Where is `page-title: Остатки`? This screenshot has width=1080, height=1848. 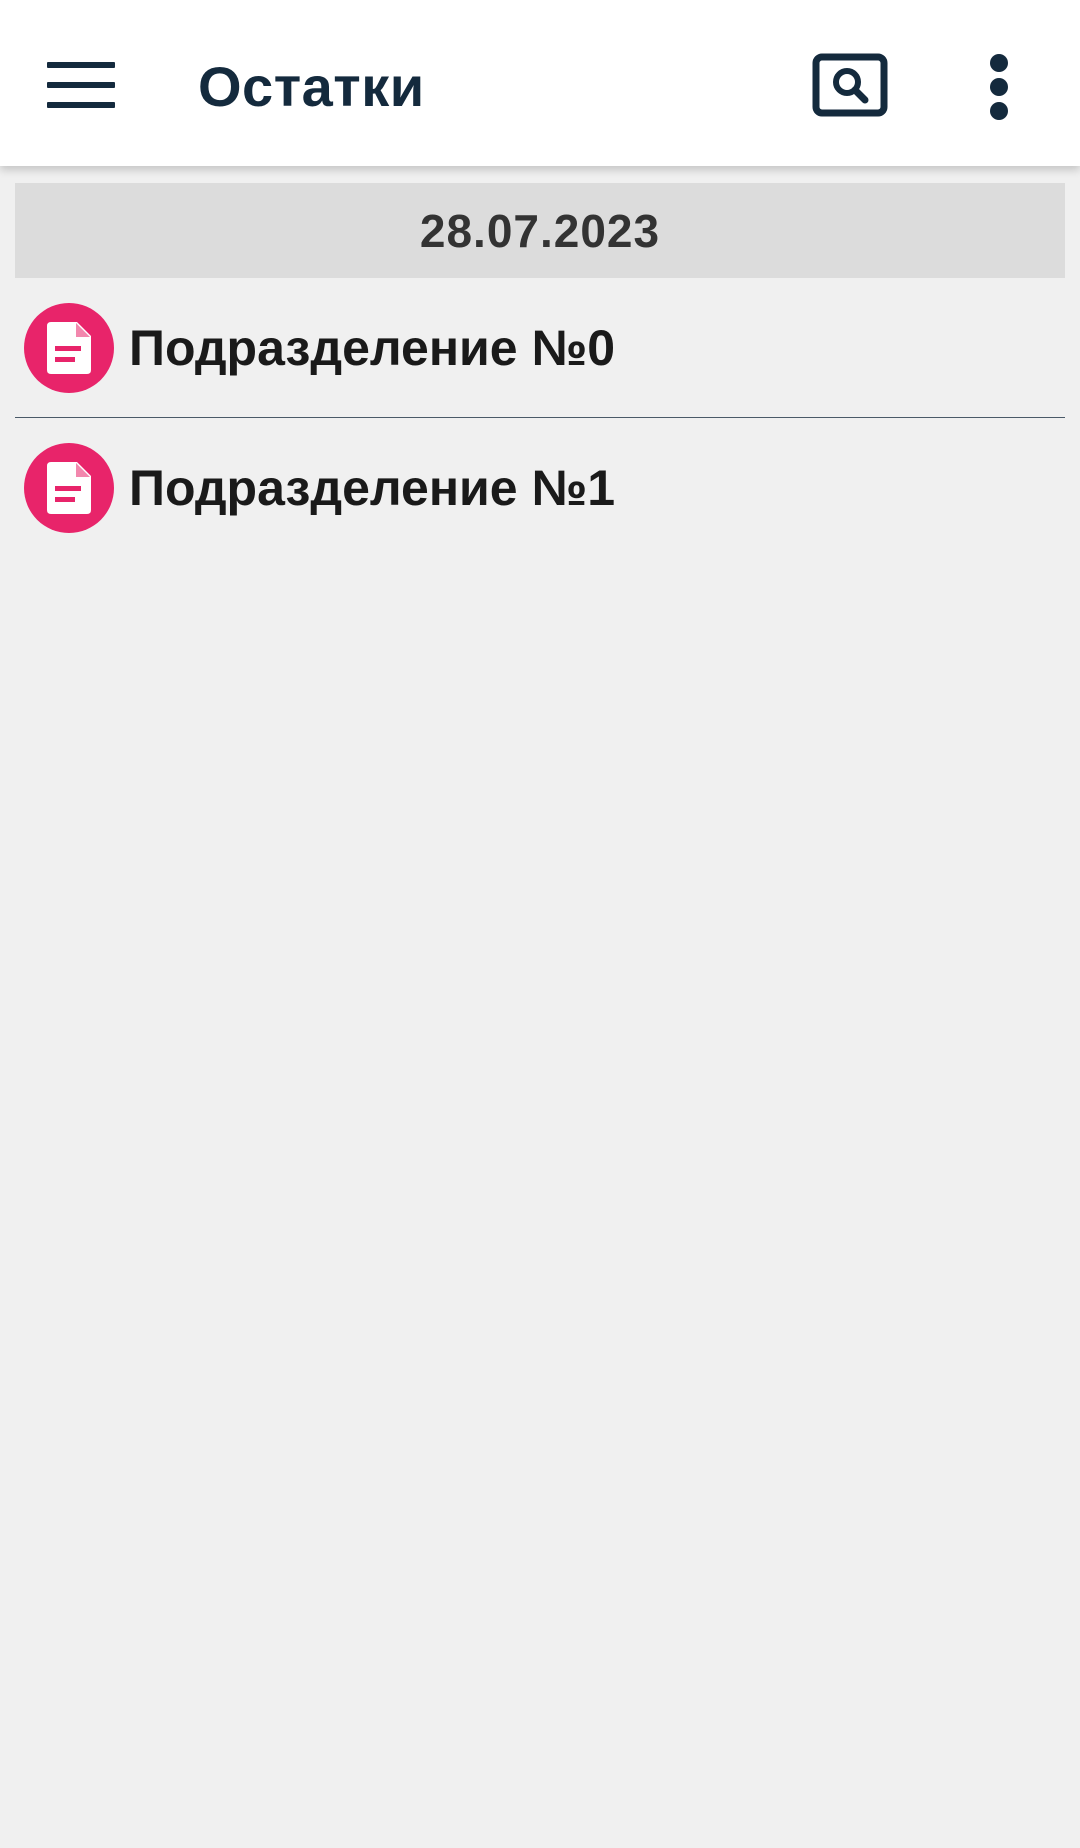 page-title: Остатки is located at coordinates (311, 86).